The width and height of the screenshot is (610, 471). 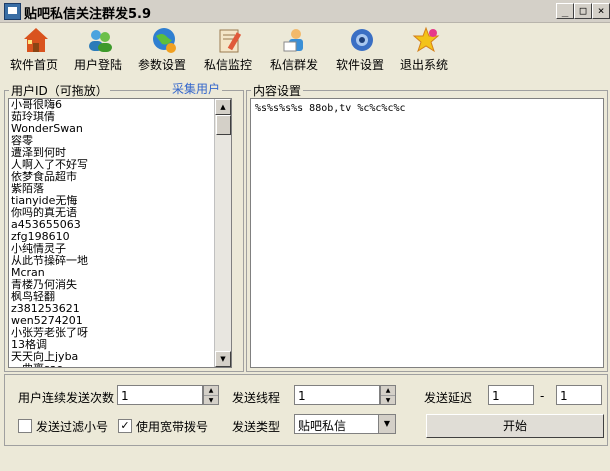 What do you see at coordinates (227, 65) in the screenshot?
I see `toolbar-label: 私信监控` at bounding box center [227, 65].